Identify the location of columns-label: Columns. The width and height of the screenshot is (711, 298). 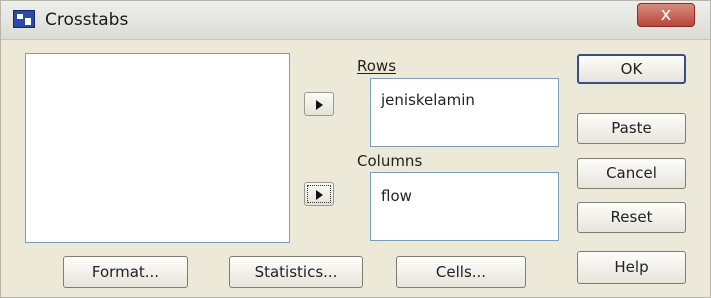
(390, 161).